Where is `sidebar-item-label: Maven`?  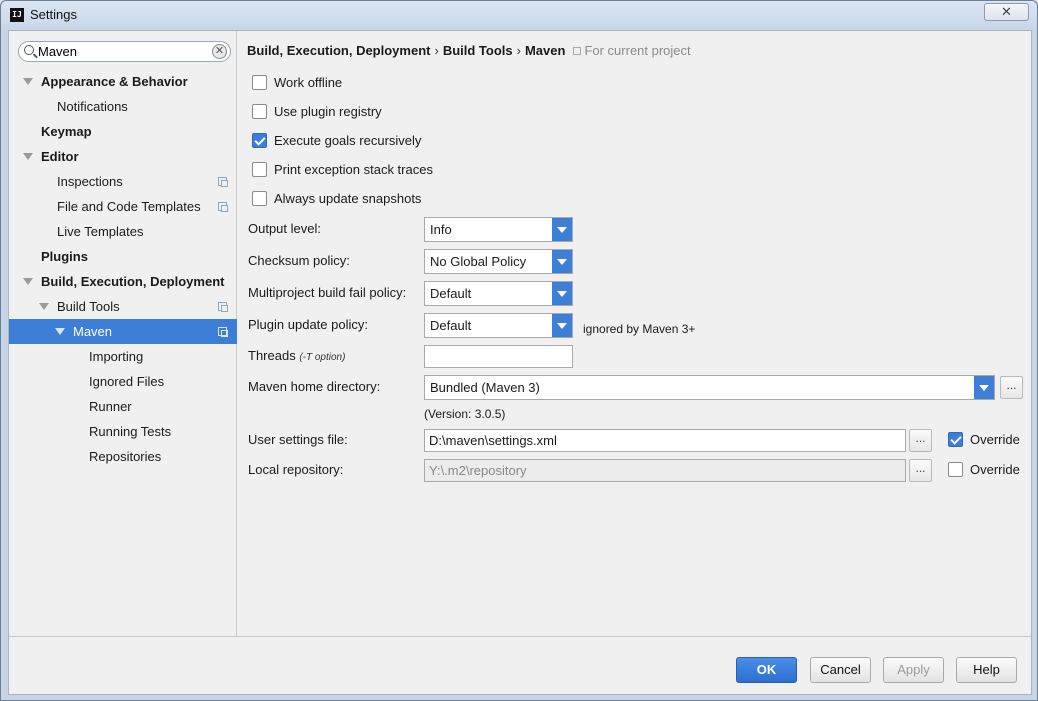
sidebar-item-label: Maven is located at coordinates (93, 331).